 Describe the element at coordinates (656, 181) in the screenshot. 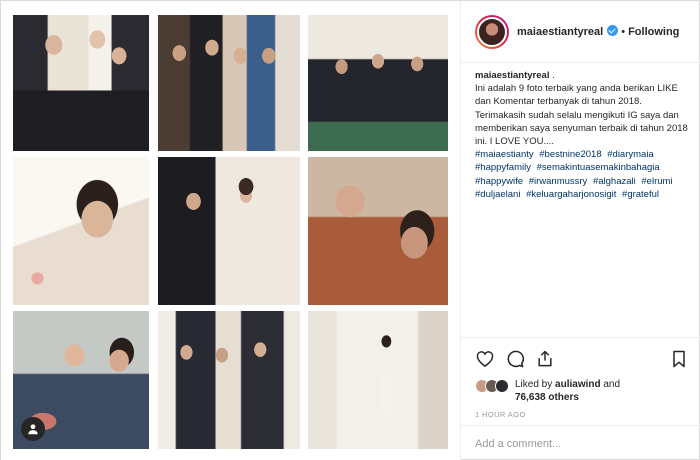

I see `hashtag-link: #elrumi` at that location.